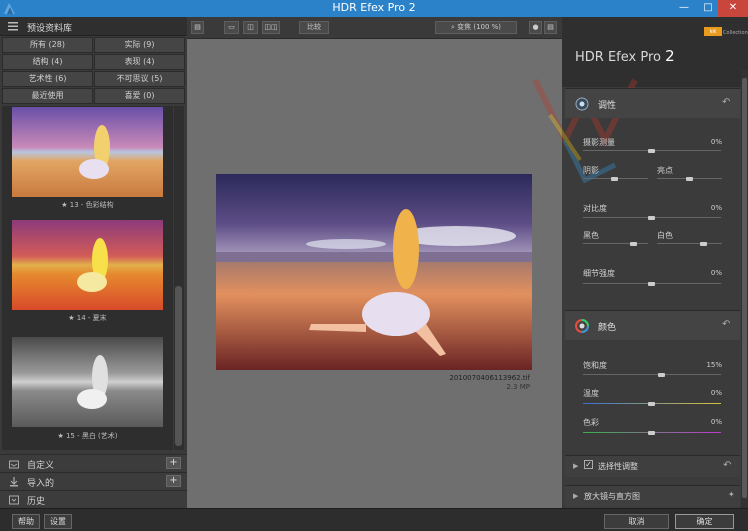 This screenshot has height=531, width=748. I want to click on nik-logo: NIK, so click(713, 31).